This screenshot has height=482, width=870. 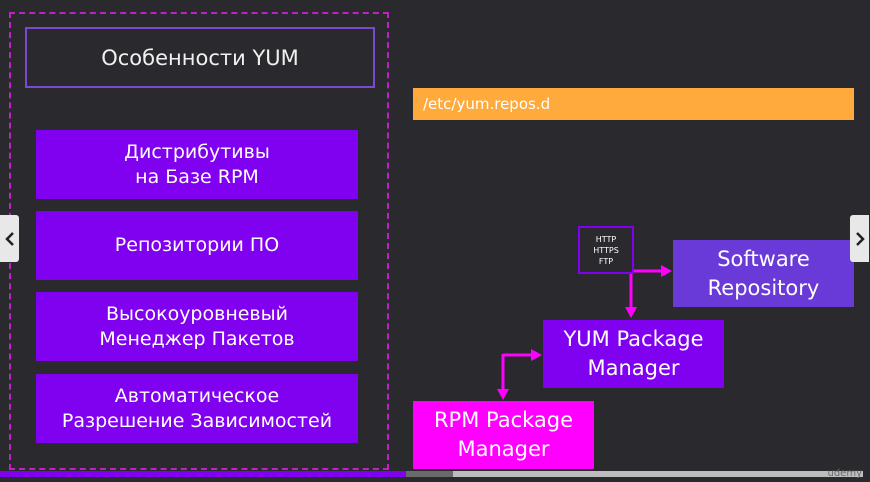 What do you see at coordinates (536, 355) in the screenshot?
I see `arrowhead-yum-left` at bounding box center [536, 355].